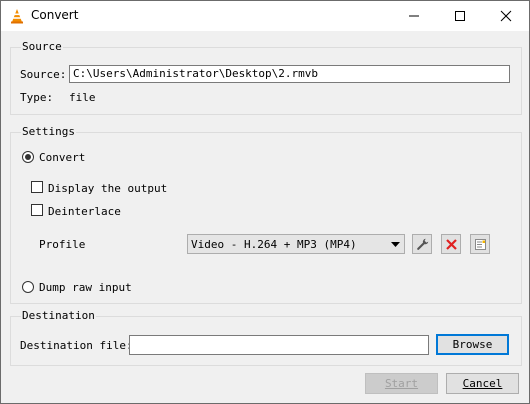  What do you see at coordinates (82, 97) in the screenshot?
I see `type-value: file` at bounding box center [82, 97].